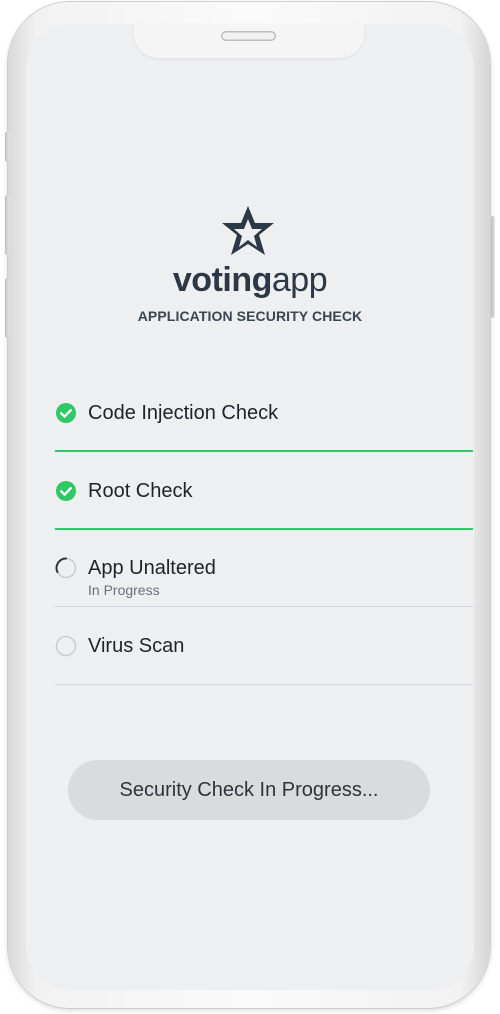 The image size is (500, 1014). I want to click on empty-circle-icon, so click(66, 646).